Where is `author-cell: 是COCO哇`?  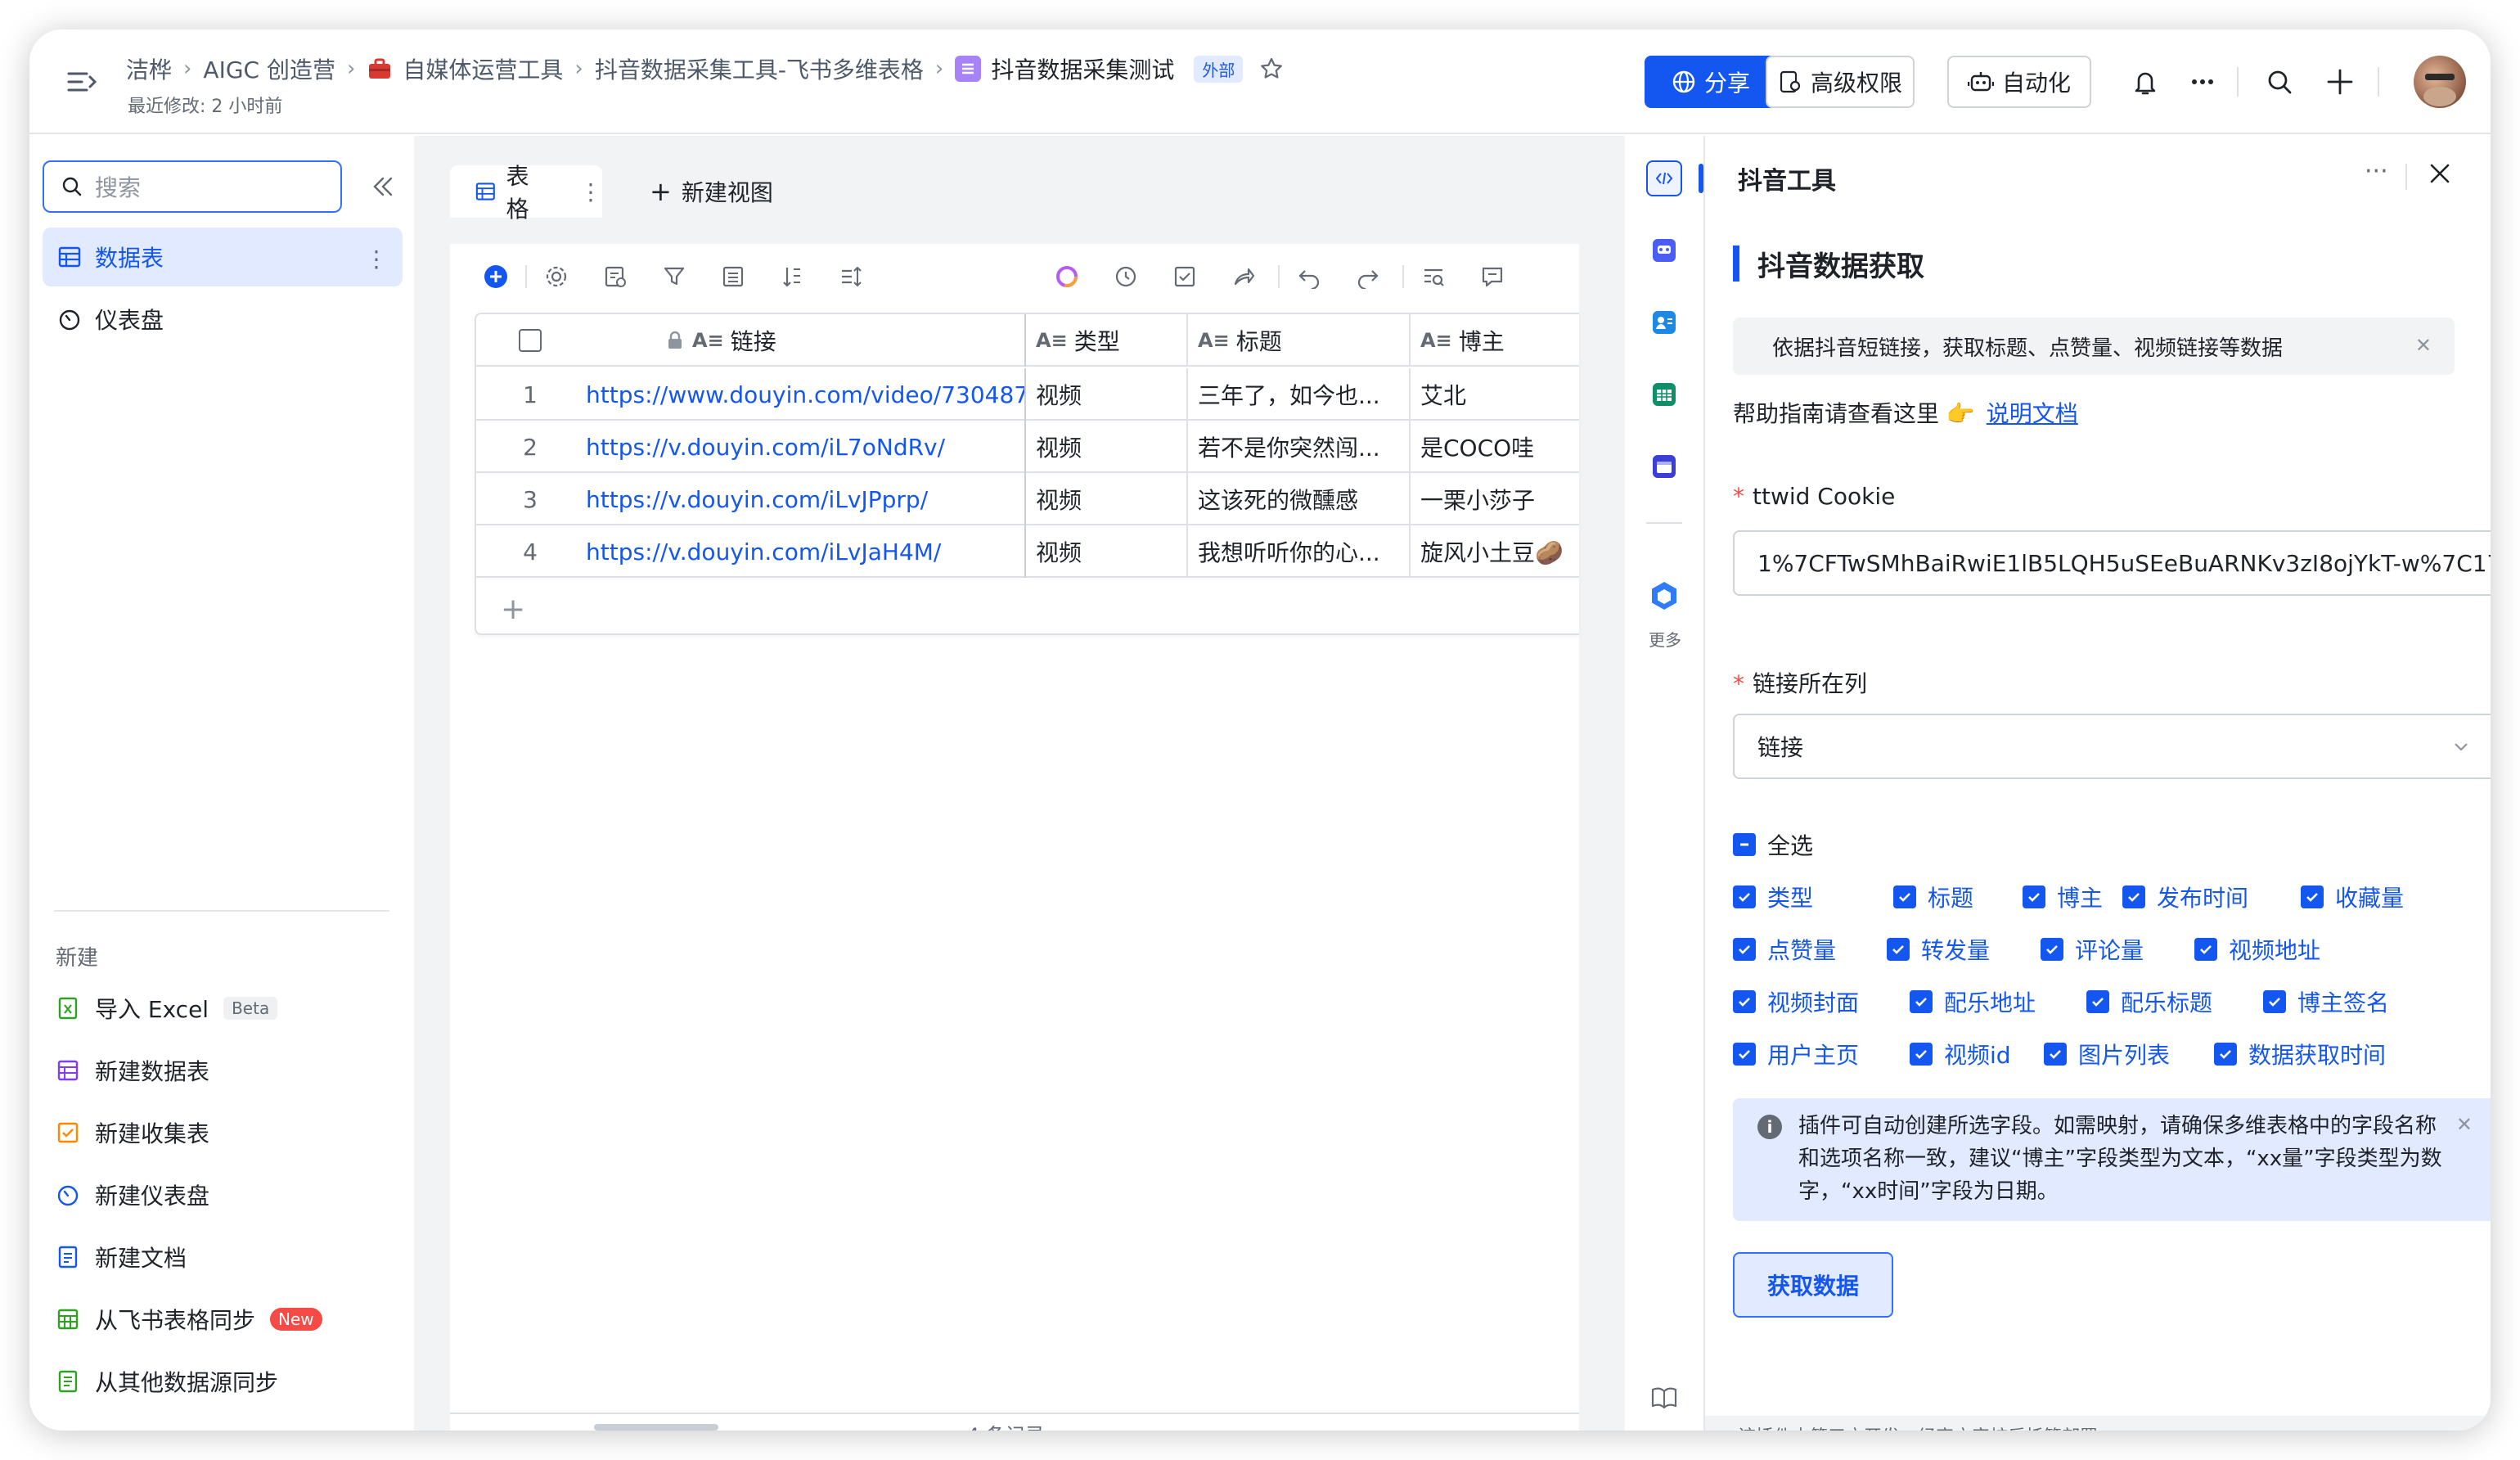
author-cell: 是COCO哇 is located at coordinates (1495, 447).